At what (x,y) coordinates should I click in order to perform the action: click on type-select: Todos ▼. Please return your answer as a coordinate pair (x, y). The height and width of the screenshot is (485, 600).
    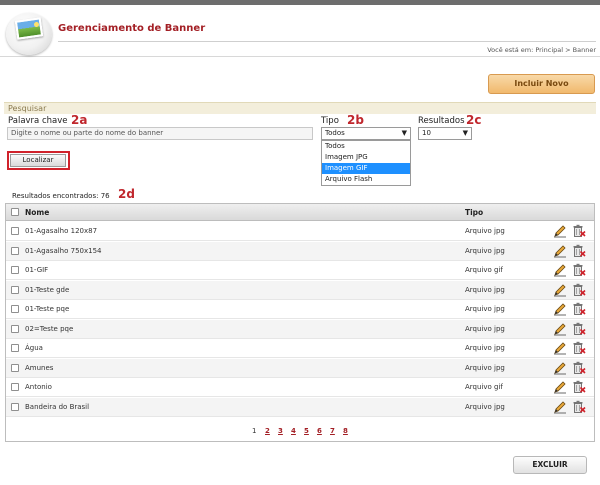
    Looking at the image, I should click on (366, 133).